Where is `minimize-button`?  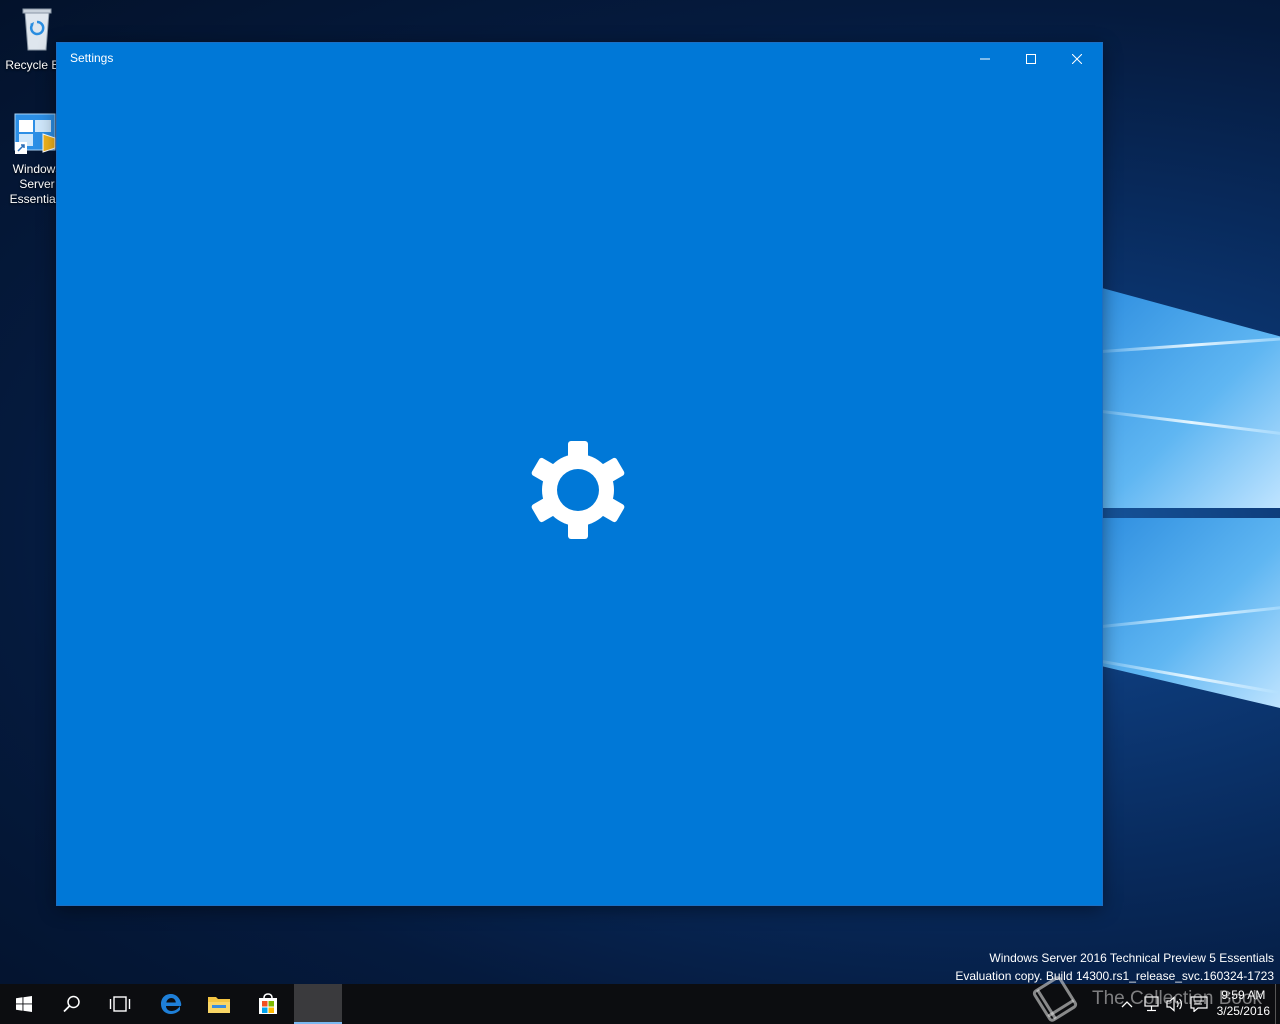 minimize-button is located at coordinates (985, 59).